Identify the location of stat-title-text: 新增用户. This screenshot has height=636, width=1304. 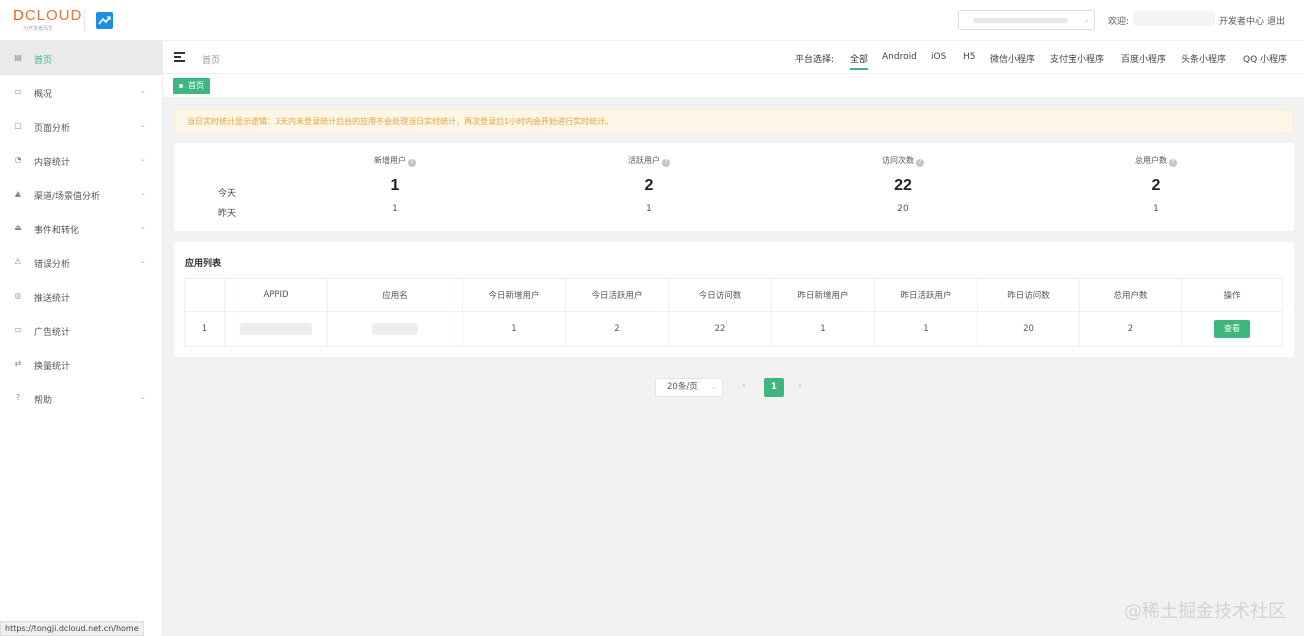
(390, 160).